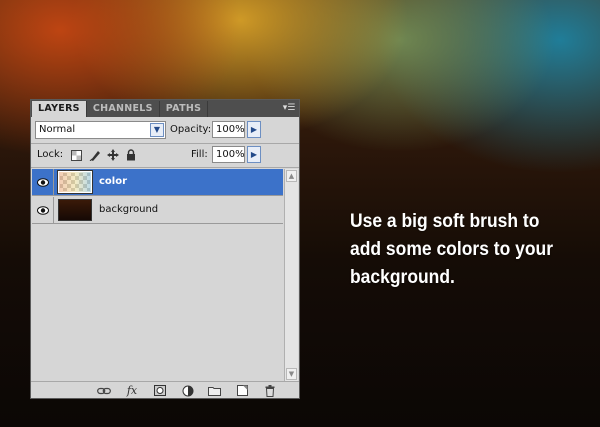 Image resolution: width=600 pixels, height=427 pixels. What do you see at coordinates (104, 390) in the screenshot?
I see `link-layers-icon` at bounding box center [104, 390].